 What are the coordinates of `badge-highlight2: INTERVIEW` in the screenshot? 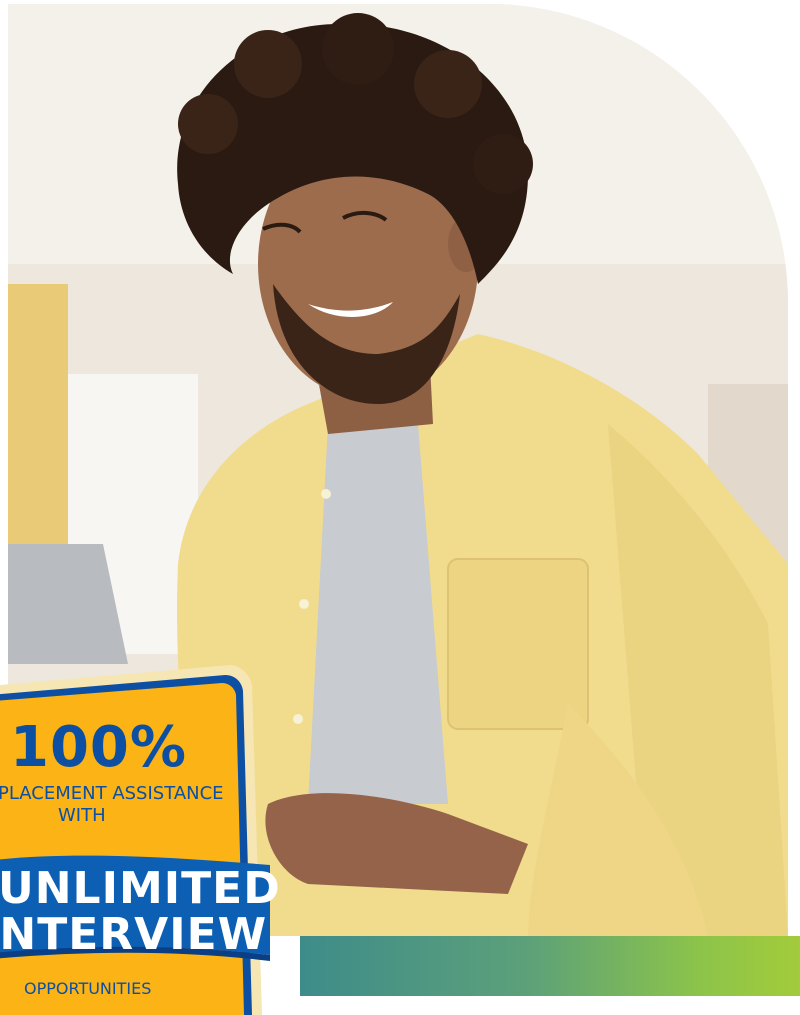 It's located at (134, 934).